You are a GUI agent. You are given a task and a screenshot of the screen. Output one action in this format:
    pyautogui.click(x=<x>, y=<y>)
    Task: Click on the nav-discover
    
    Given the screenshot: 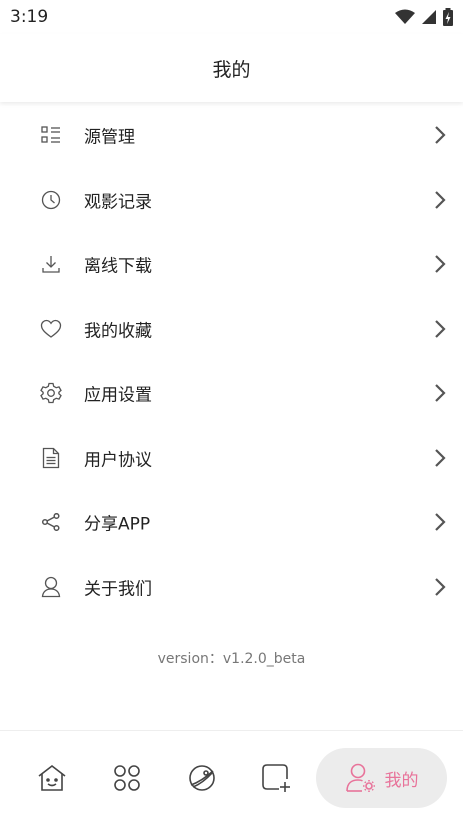 What is the action you would take?
    pyautogui.click(x=202, y=778)
    